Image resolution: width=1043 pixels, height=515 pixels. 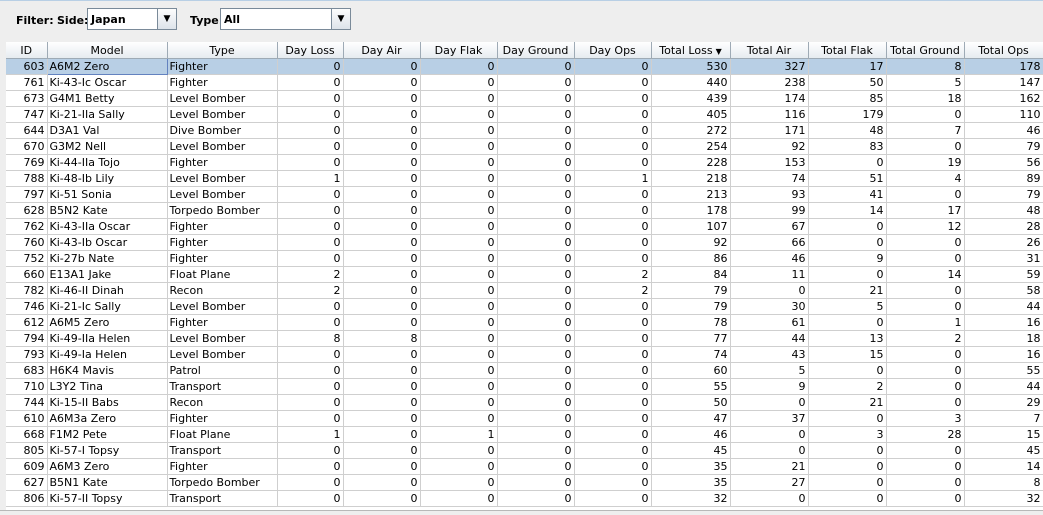 I want to click on table-cell-total-ground: 3, so click(x=925, y=418).